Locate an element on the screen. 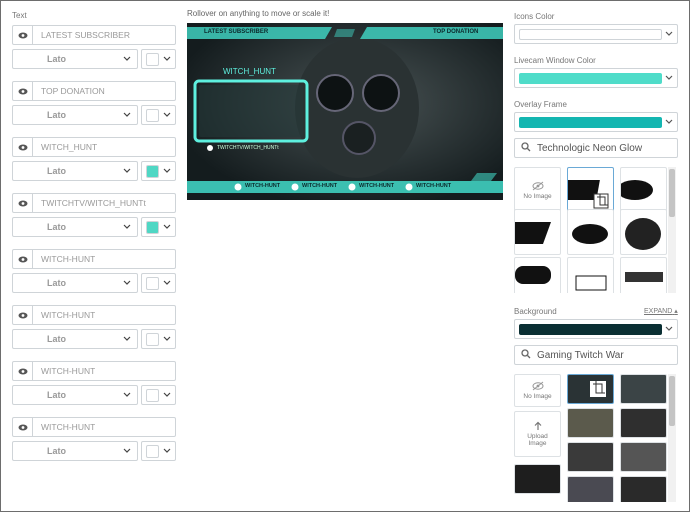  background-grid-scroll-thumb is located at coordinates (672, 401).